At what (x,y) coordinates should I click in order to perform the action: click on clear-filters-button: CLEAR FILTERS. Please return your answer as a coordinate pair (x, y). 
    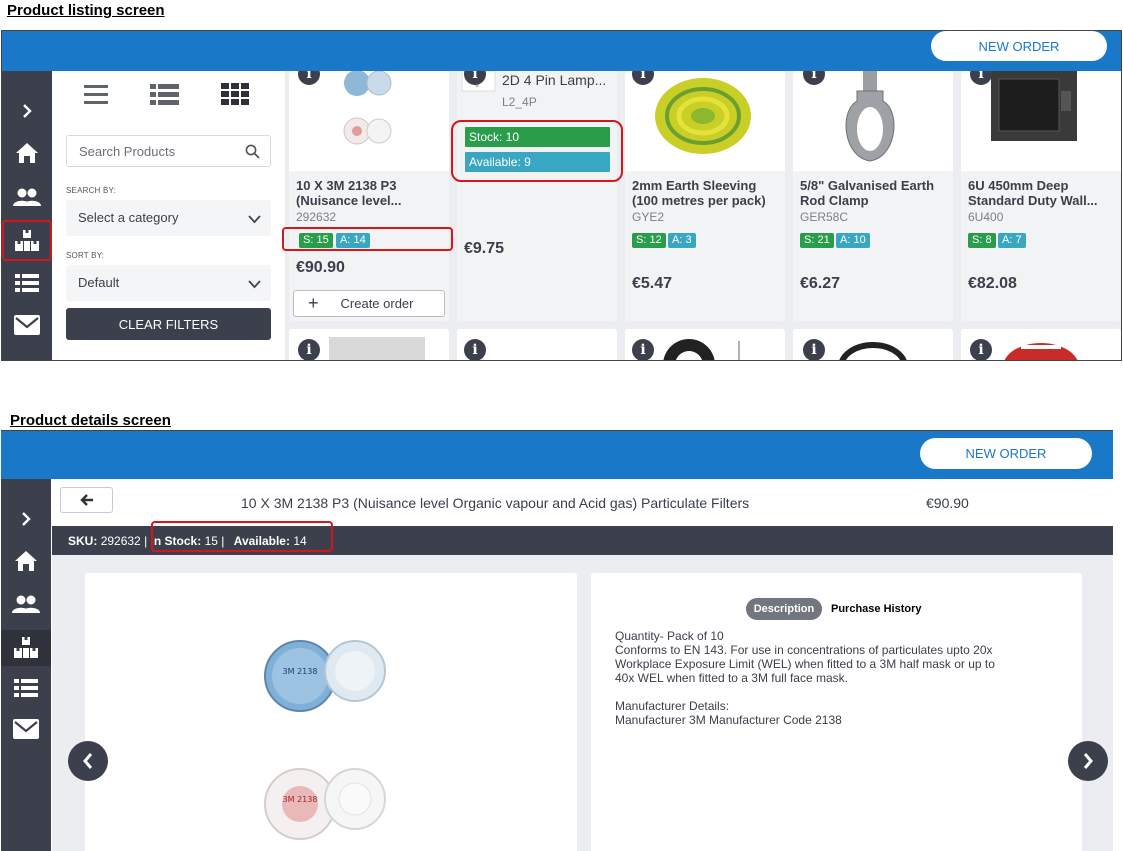
    Looking at the image, I should click on (168, 324).